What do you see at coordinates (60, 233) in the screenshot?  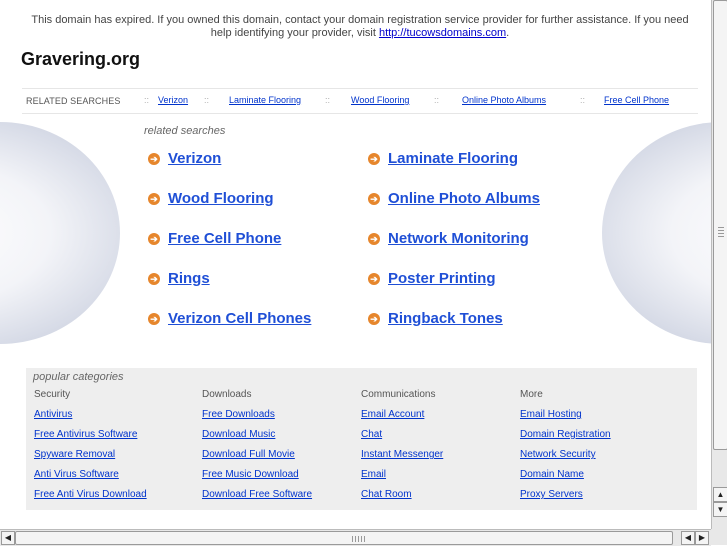 I see `decorative-left-circle` at bounding box center [60, 233].